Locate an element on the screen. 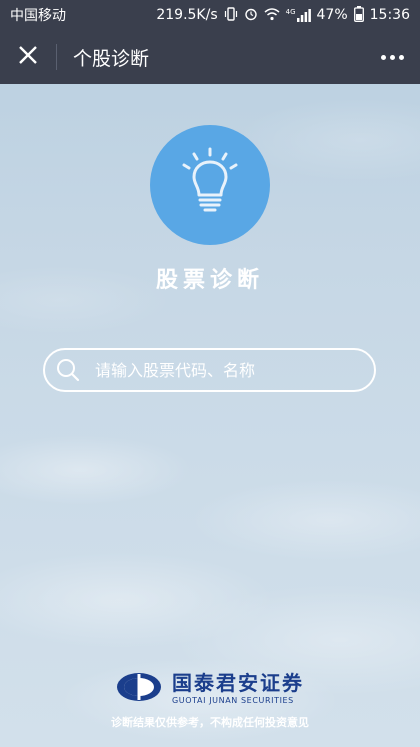 The width and height of the screenshot is (420, 747). close-button is located at coordinates (28, 57).